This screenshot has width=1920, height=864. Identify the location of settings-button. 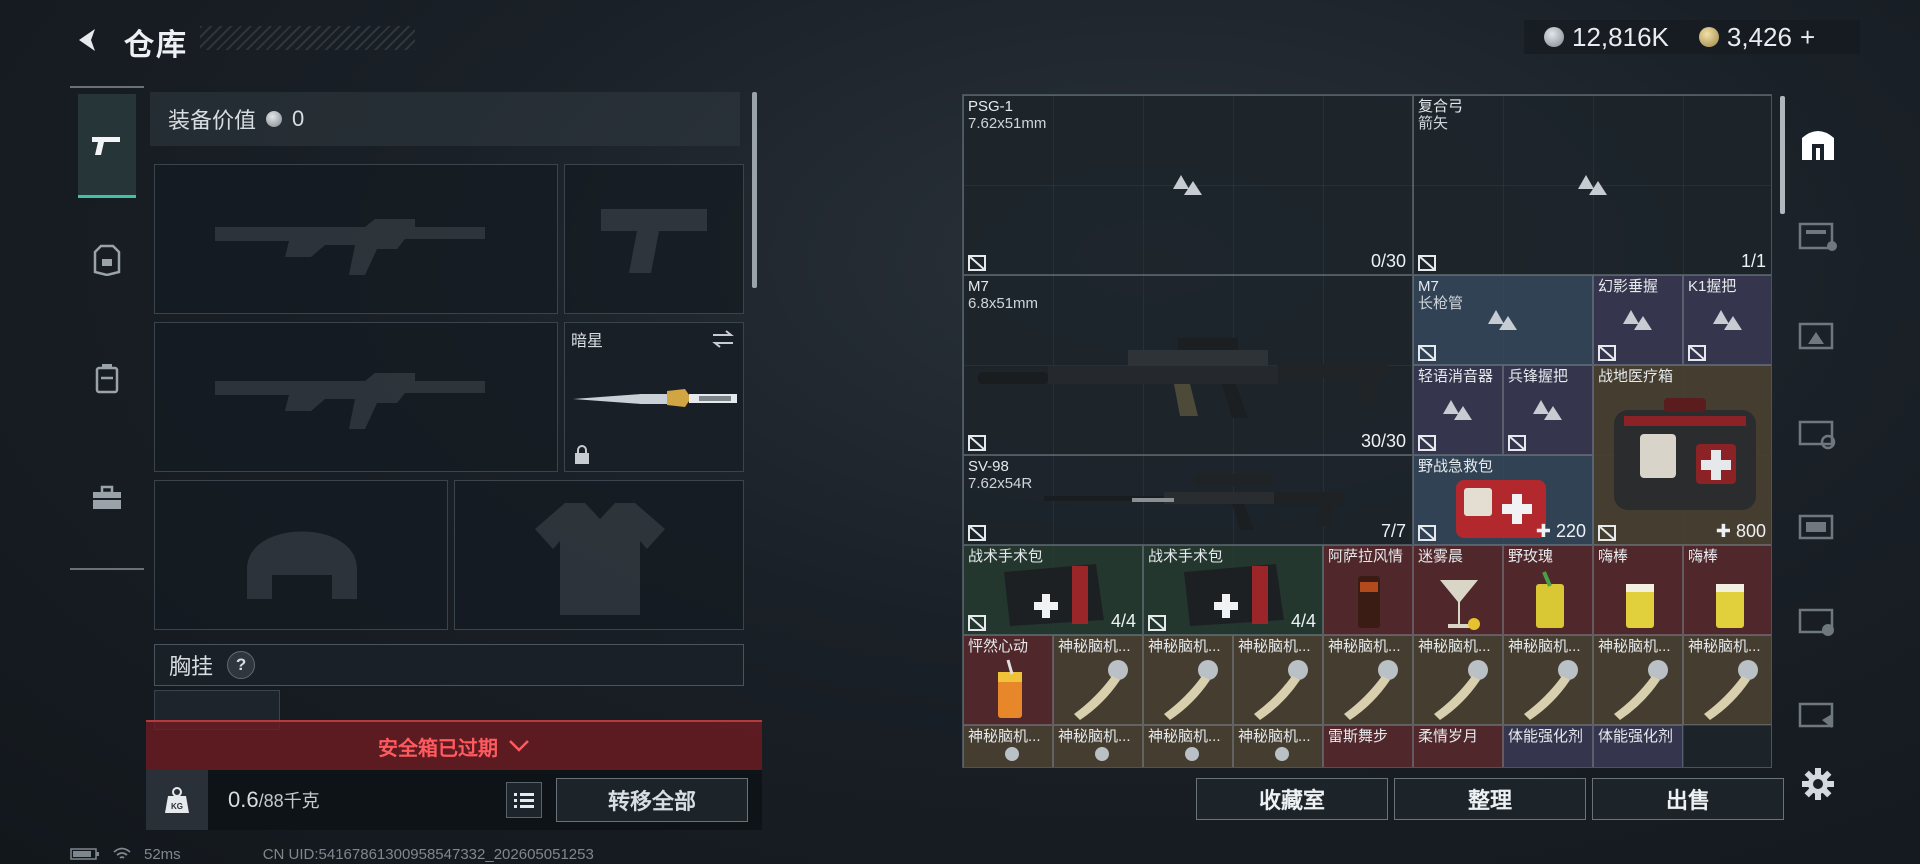
(1818, 784).